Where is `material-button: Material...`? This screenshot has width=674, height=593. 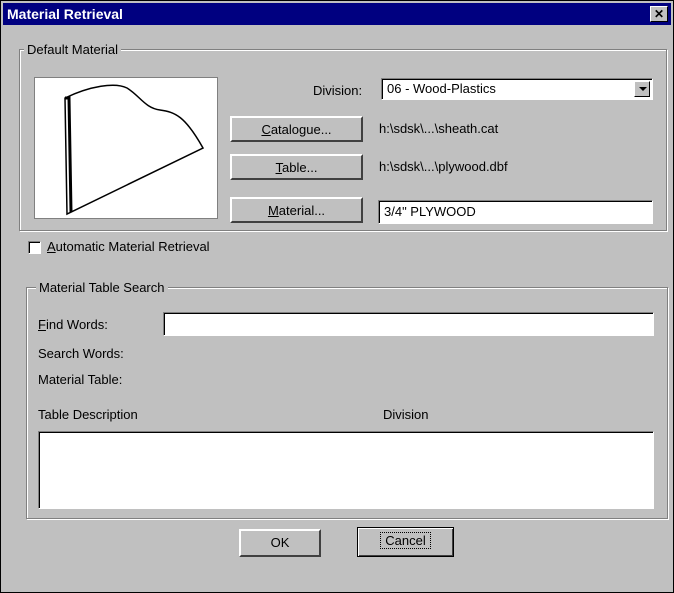 material-button: Material... is located at coordinates (296, 210).